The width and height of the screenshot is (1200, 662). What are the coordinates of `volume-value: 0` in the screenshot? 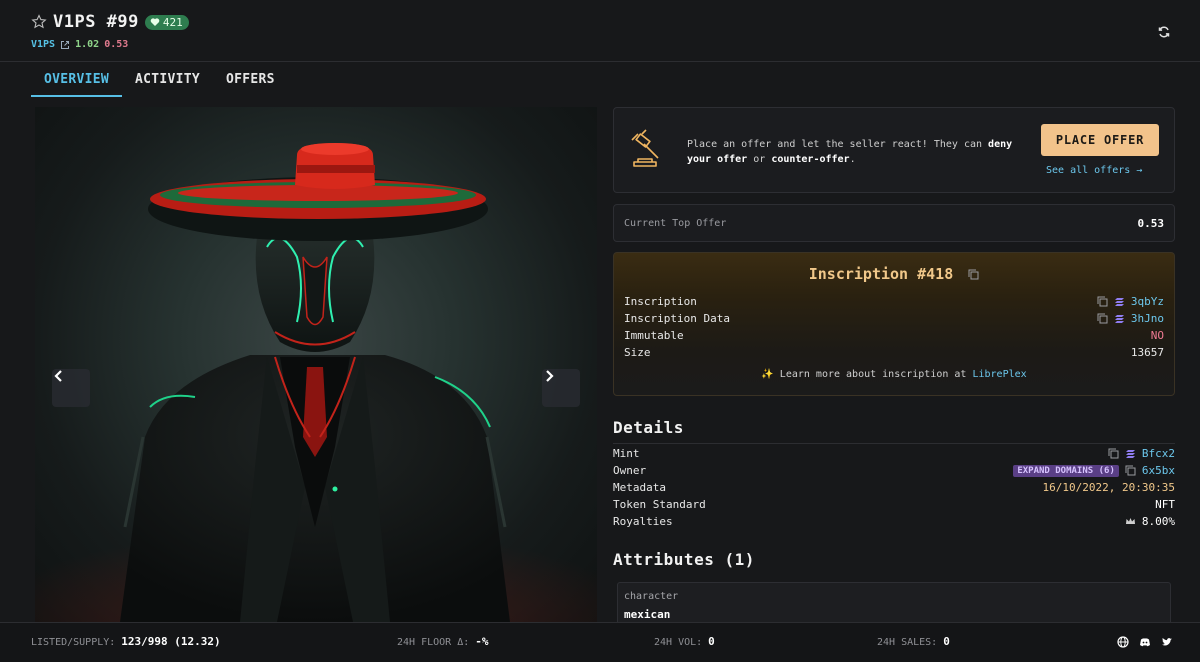 It's located at (711, 641).